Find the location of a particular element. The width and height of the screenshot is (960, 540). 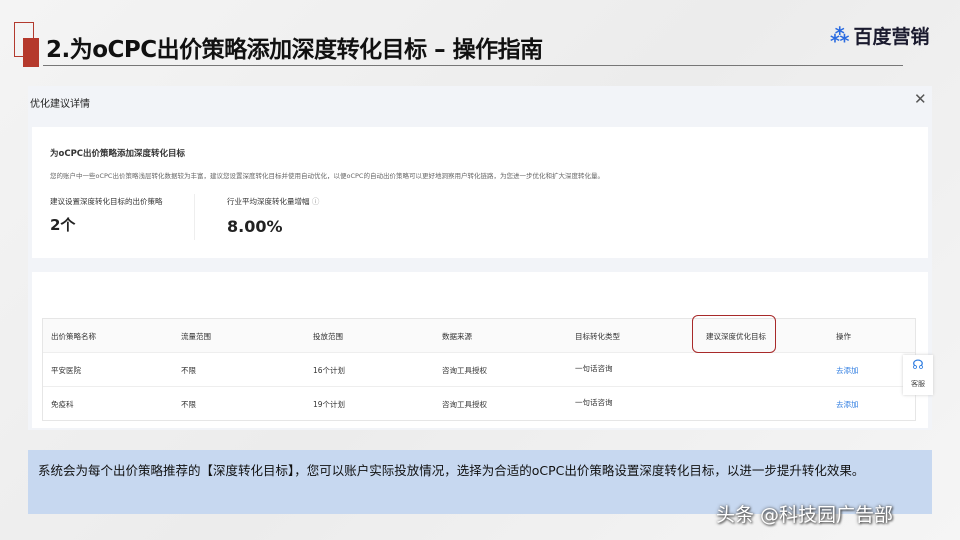

header-cell: 数据来源 is located at coordinates (457, 336).